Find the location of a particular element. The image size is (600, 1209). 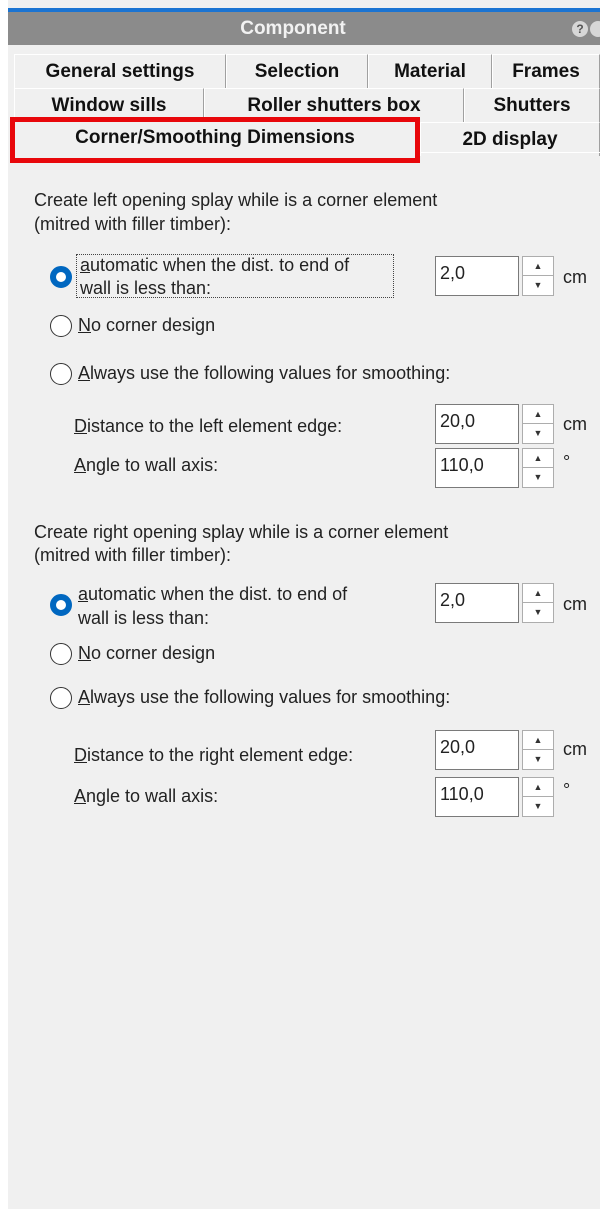

right-angle-unit: ° is located at coordinates (567, 790).